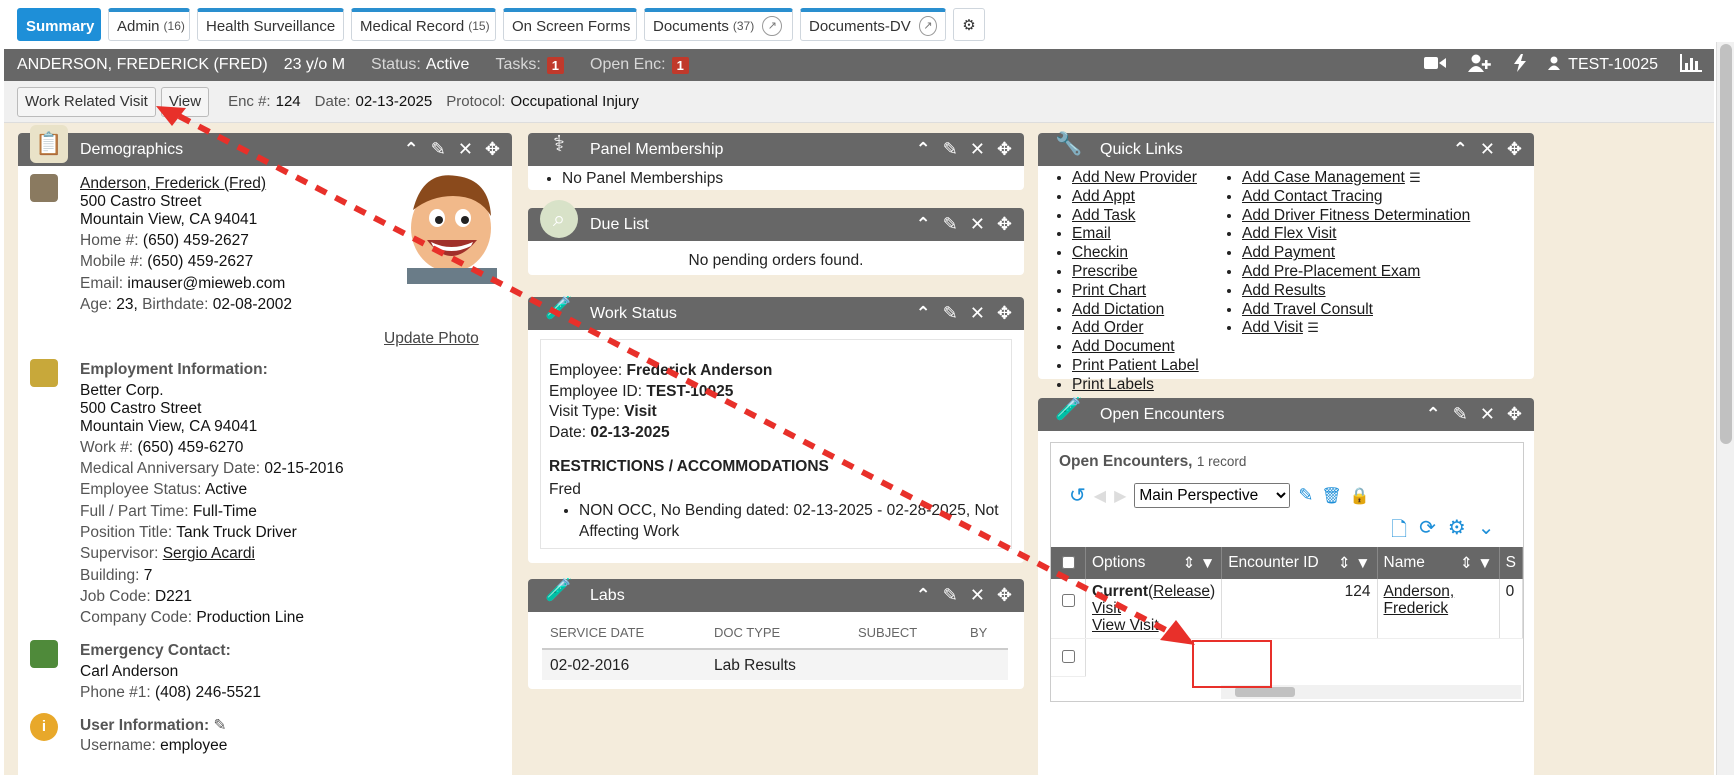  Describe the element at coordinates (1435, 65) in the screenshot. I see `video-icon` at that location.